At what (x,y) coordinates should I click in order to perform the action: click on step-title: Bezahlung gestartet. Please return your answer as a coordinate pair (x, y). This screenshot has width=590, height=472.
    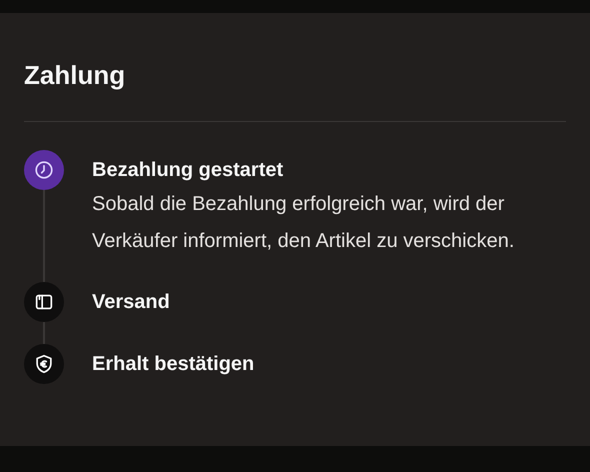
    Looking at the image, I should click on (188, 170).